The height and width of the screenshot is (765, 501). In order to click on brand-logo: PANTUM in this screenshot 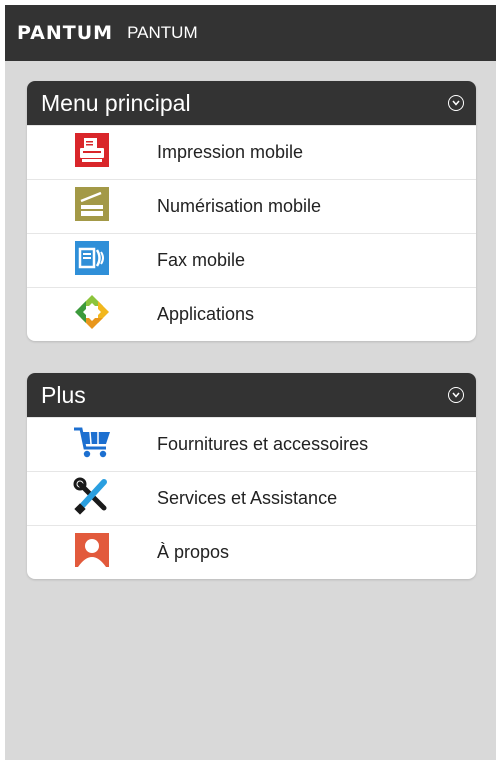, I will do `click(65, 33)`.